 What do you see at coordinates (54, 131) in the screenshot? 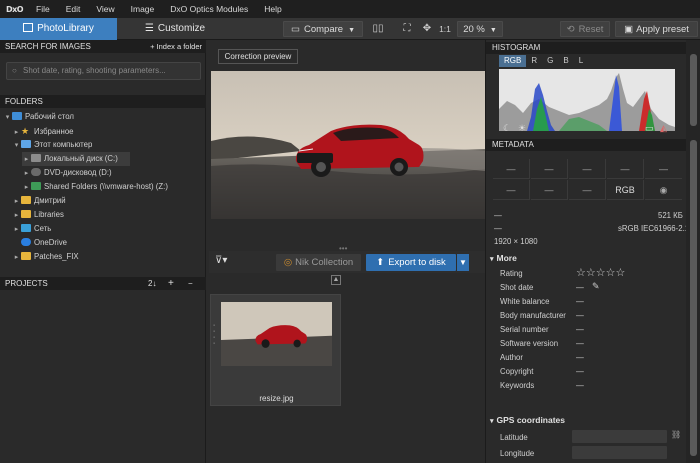
I see `folder-label: Избранное` at bounding box center [54, 131].